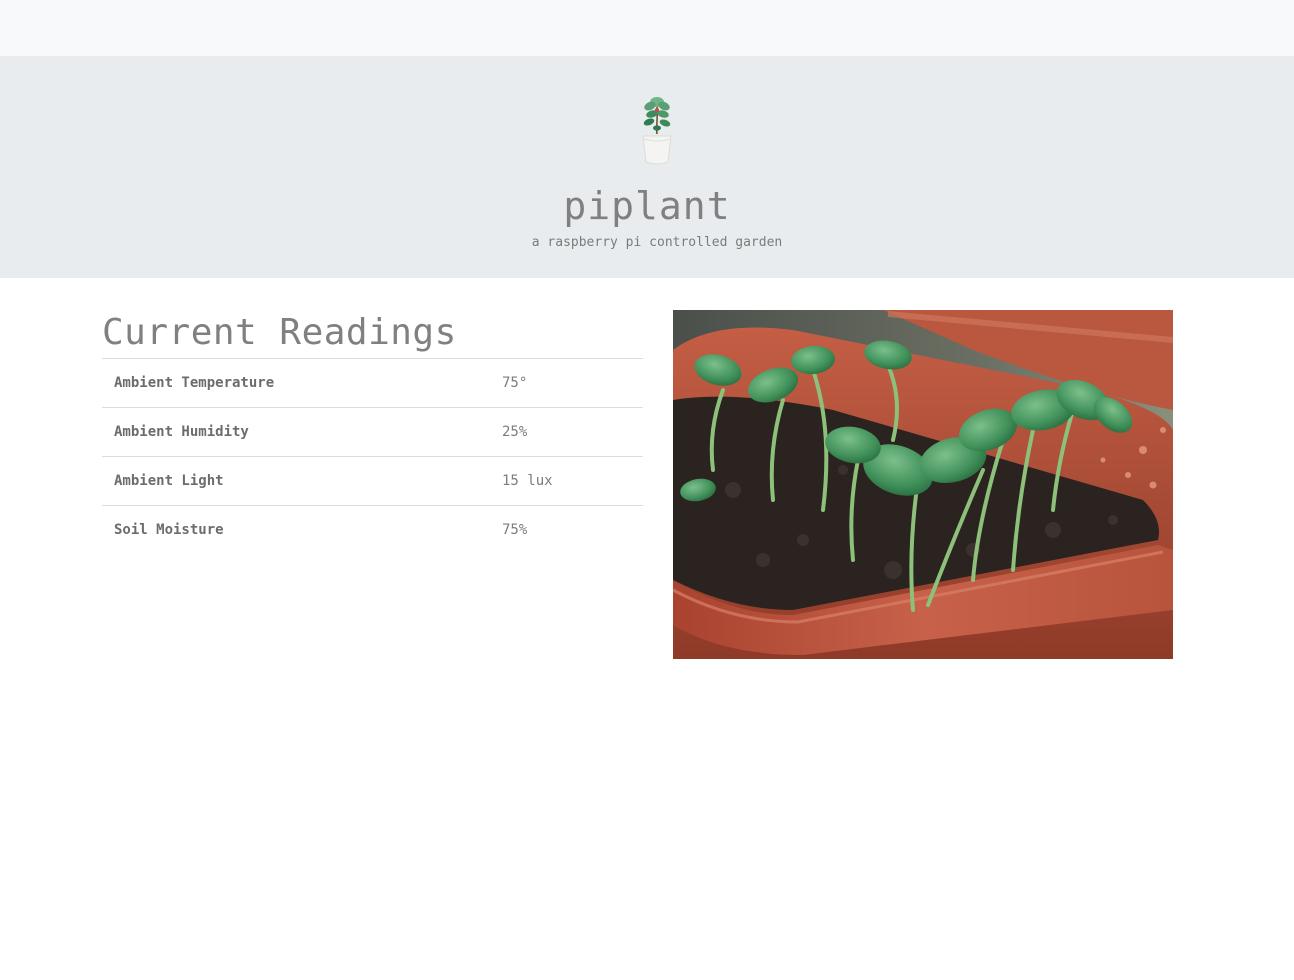 The image size is (1294, 980). I want to click on table-row: Ambient Temperature 75°, so click(372, 383).